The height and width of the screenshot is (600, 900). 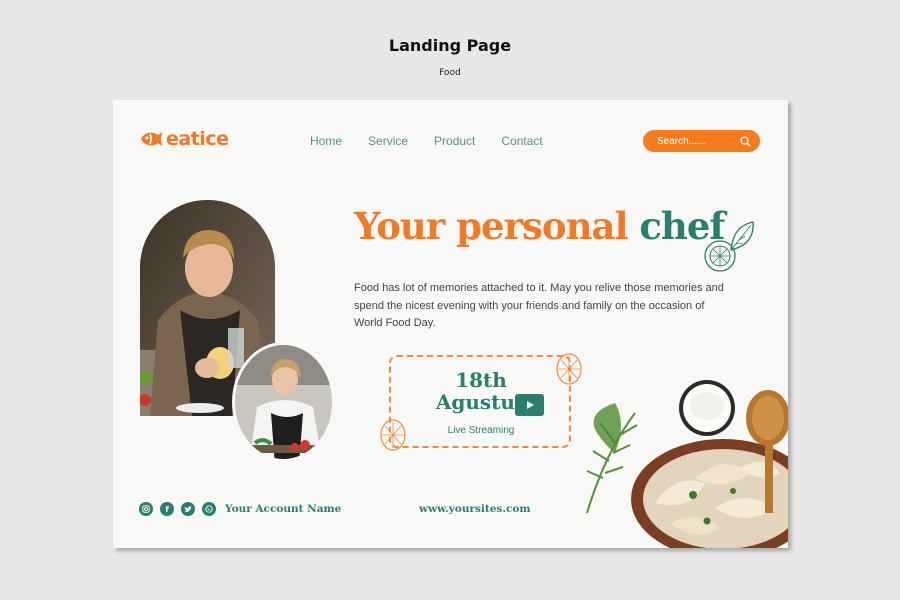 I want to click on brand-logo: eatice, so click(x=184, y=139).